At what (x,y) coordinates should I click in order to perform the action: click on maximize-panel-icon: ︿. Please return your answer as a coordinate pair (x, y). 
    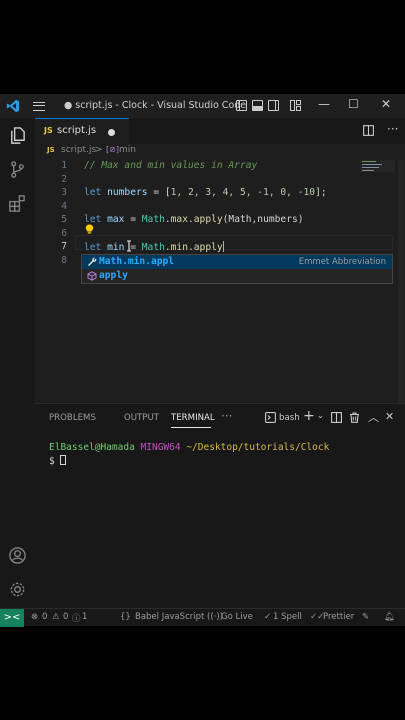
    Looking at the image, I should click on (373, 417).